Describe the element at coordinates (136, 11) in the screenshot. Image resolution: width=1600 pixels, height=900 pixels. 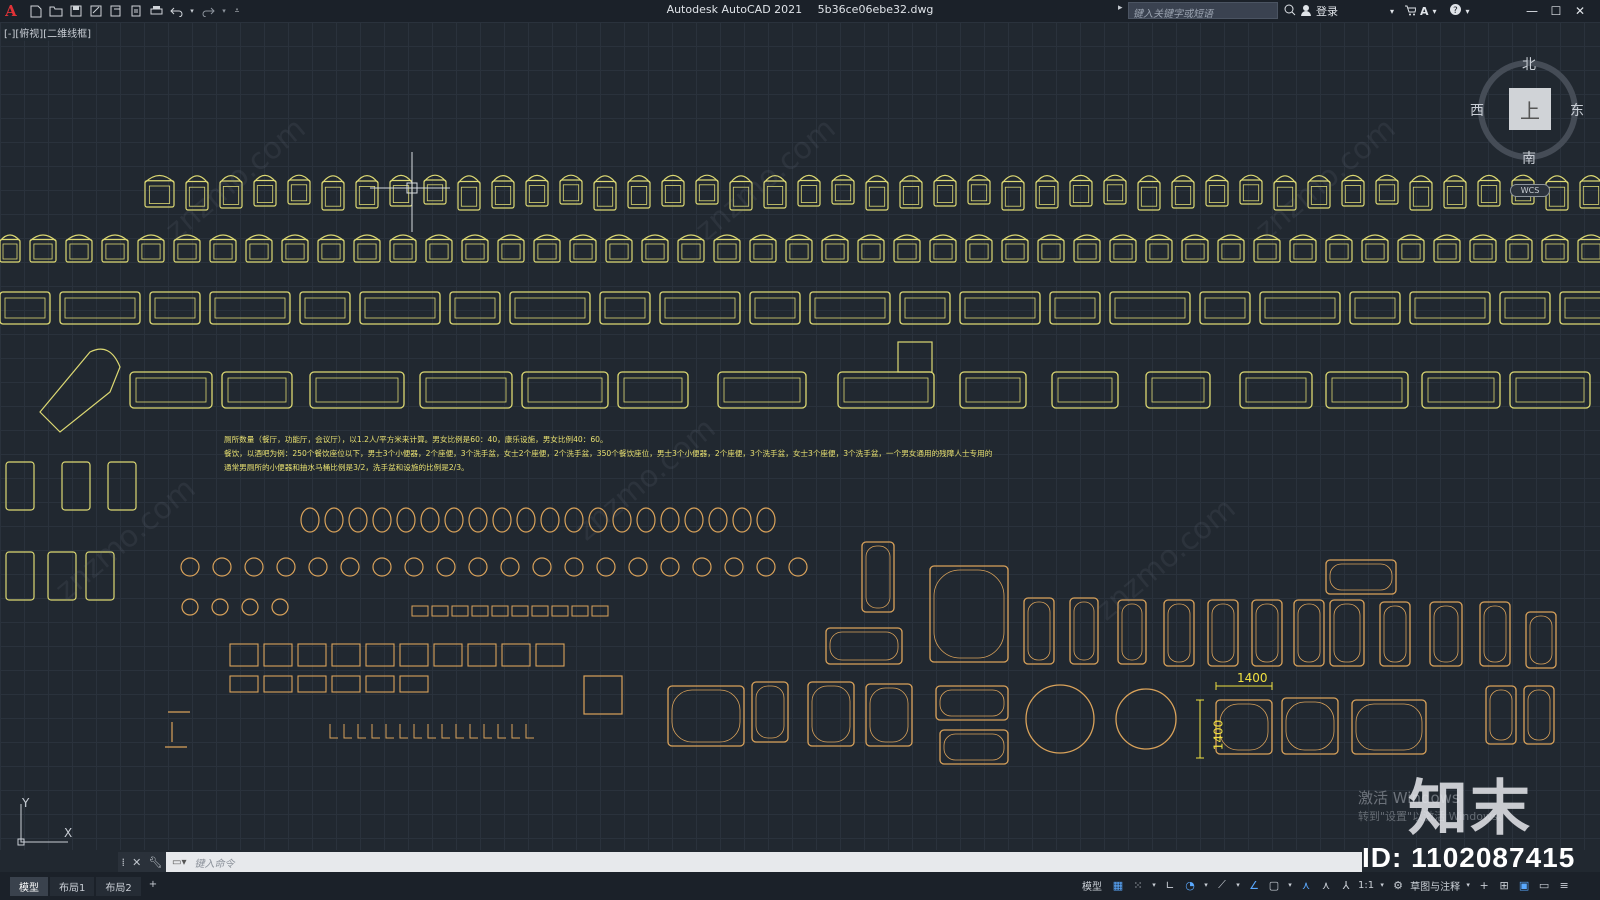
I see `save-web-icon` at that location.